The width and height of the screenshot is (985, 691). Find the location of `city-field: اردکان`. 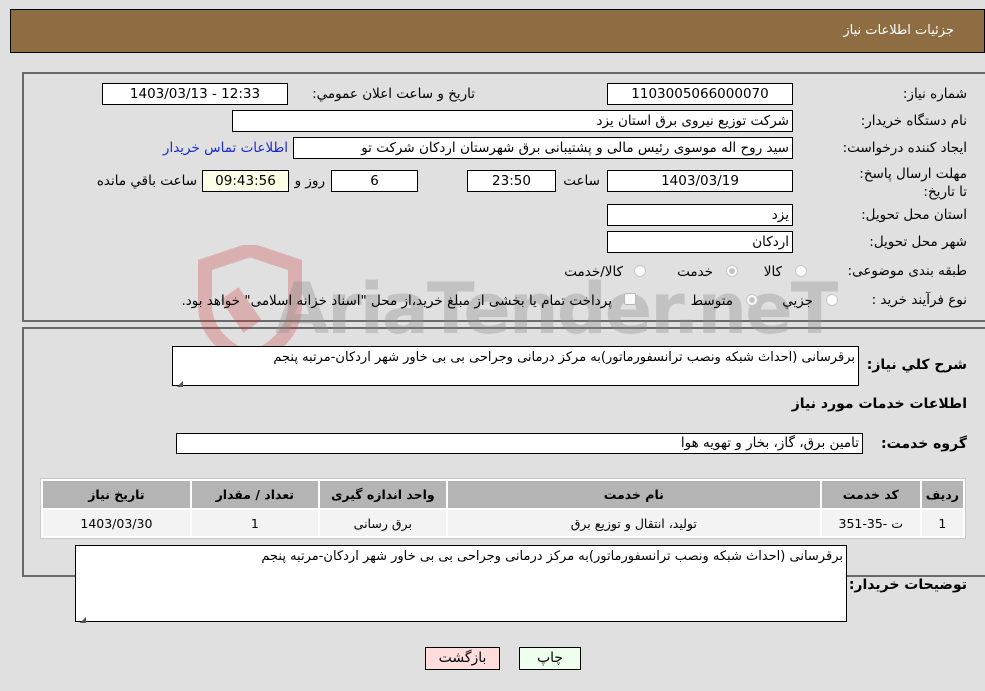

city-field: اردکان is located at coordinates (700, 242).